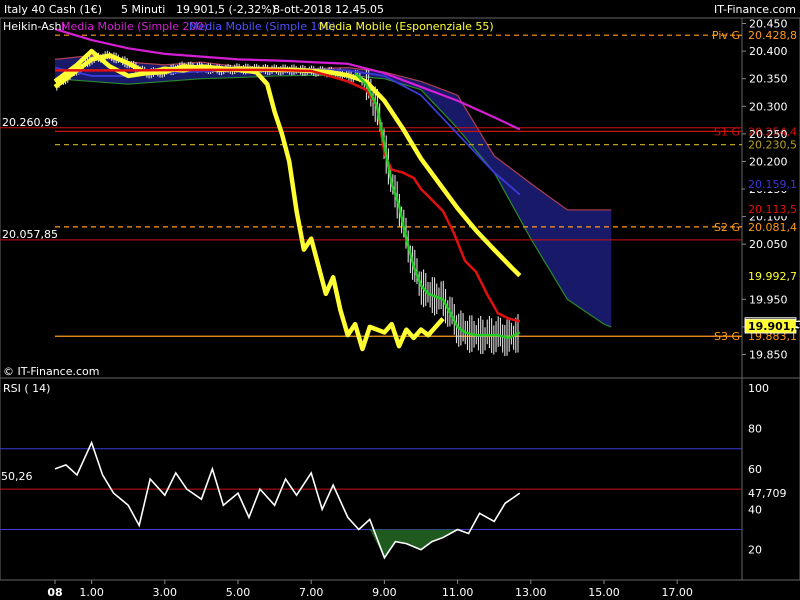  I want to click on rsi-y-tick-label: 20, so click(755, 550).